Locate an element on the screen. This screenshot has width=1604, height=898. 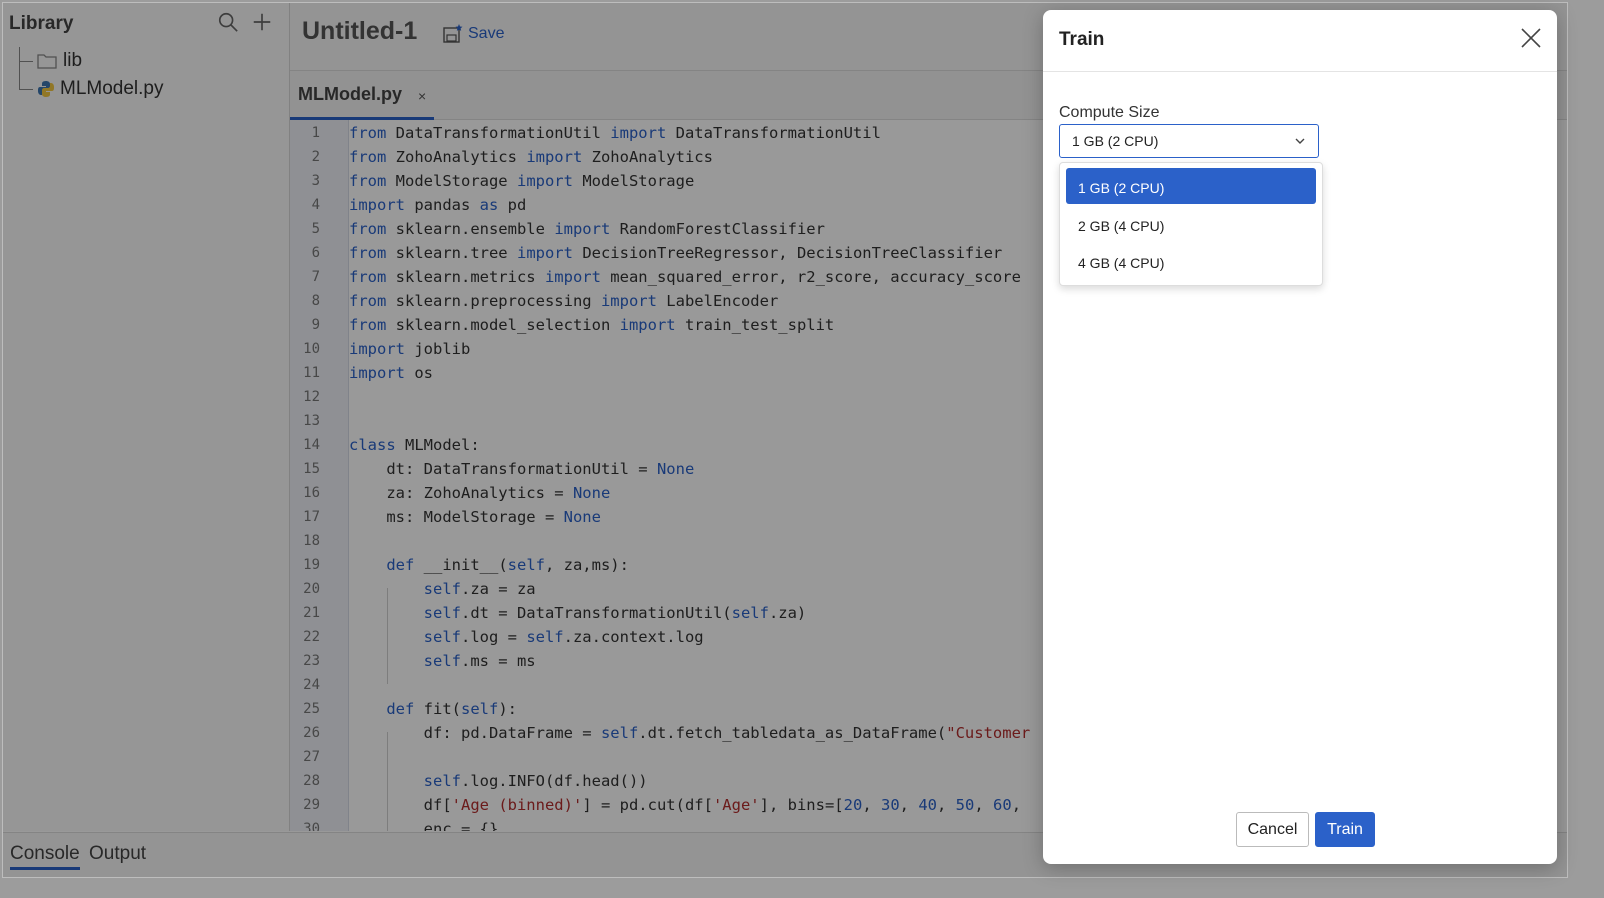
dialog-header: Train is located at coordinates (1300, 41).